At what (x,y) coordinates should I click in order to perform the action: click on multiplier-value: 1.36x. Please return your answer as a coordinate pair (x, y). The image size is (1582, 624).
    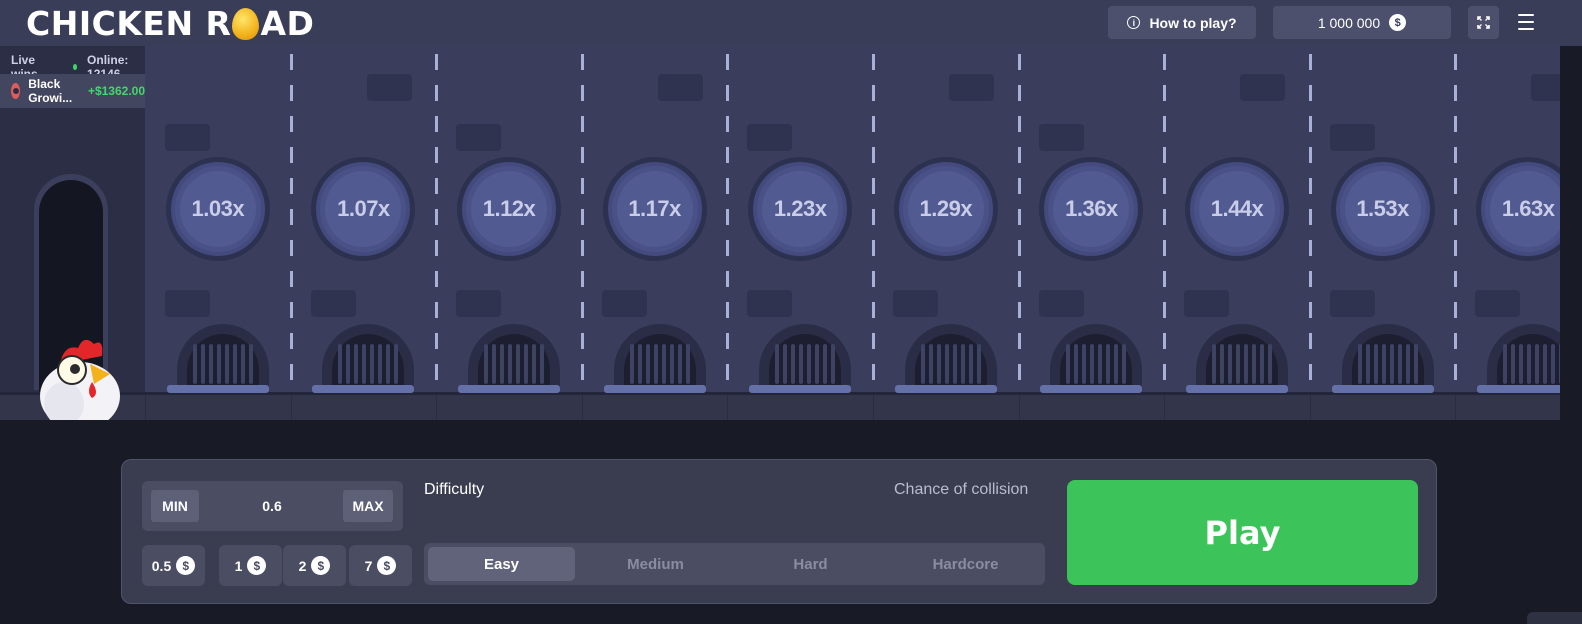
    Looking at the image, I should click on (1091, 208).